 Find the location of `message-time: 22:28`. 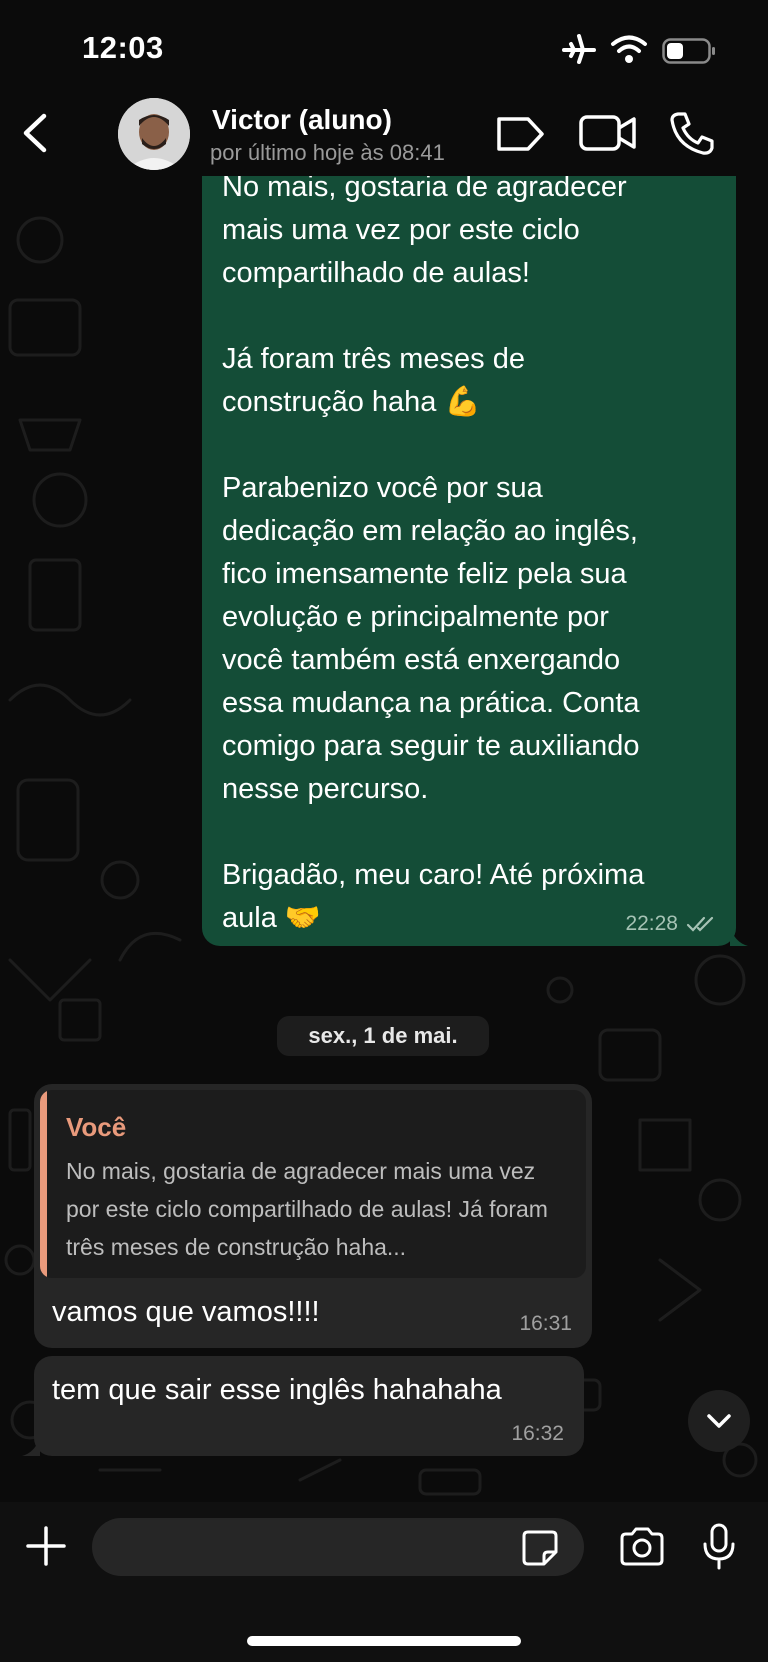

message-time: 22:28 is located at coordinates (651, 923).